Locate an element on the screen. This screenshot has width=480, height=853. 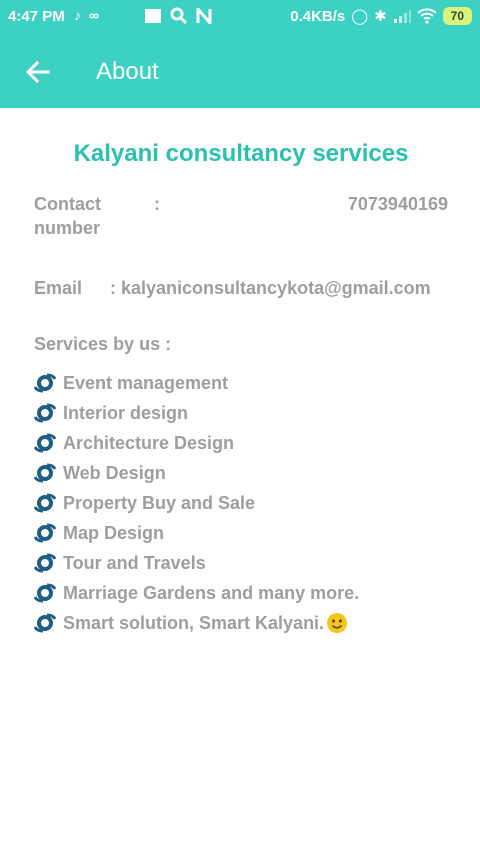
contact-number: 7073940169 is located at coordinates (397, 204).